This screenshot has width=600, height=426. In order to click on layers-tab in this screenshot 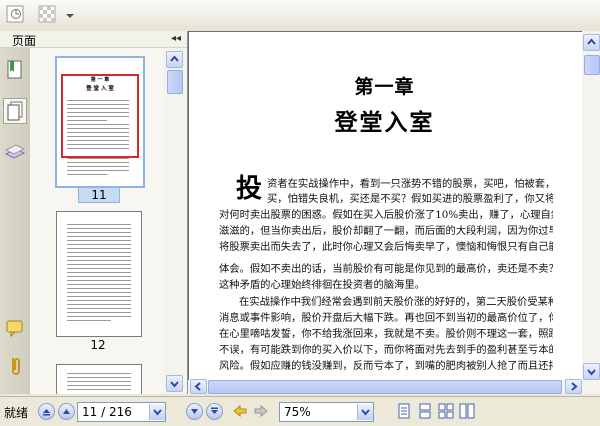, I will do `click(15, 152)`.